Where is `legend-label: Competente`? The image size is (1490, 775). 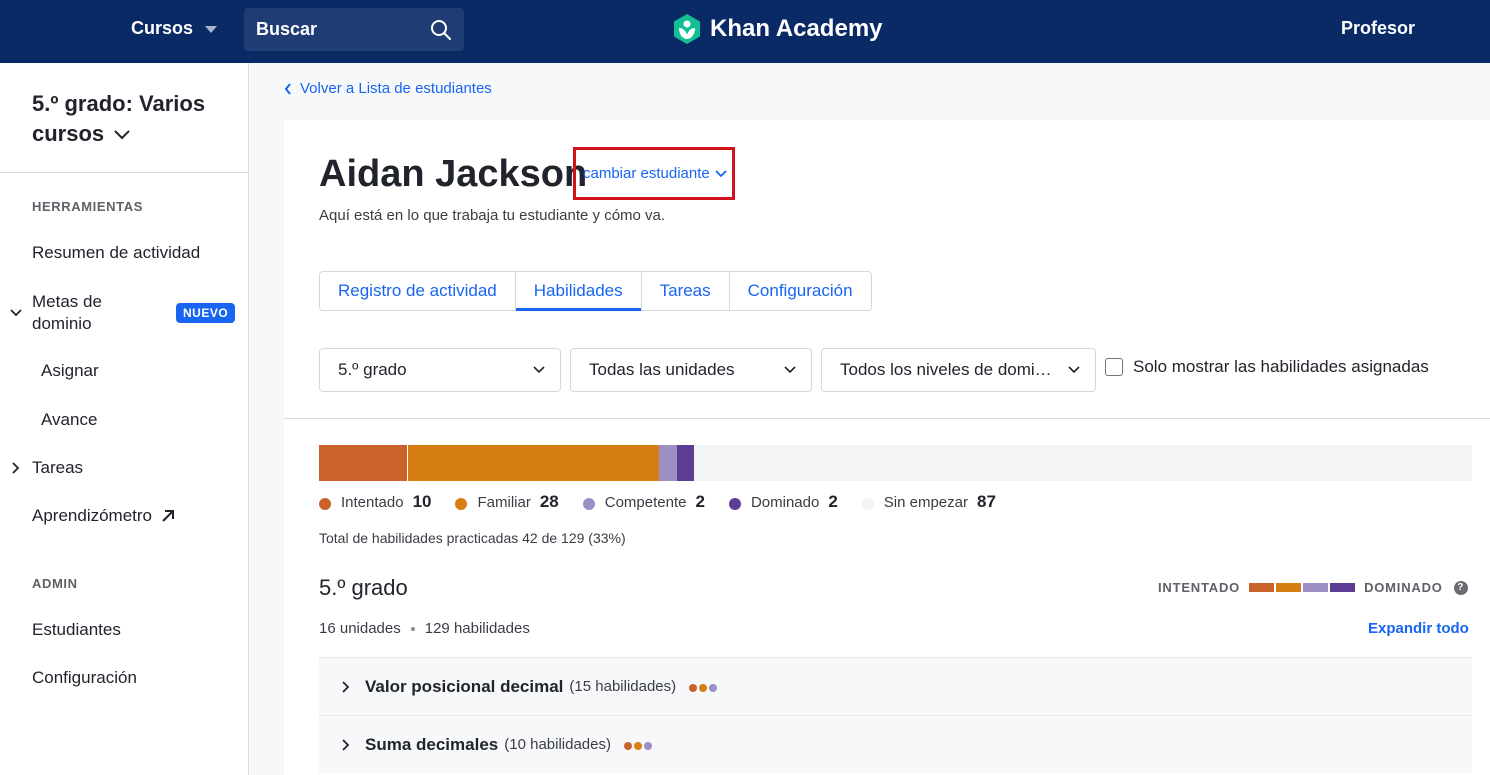 legend-label: Competente is located at coordinates (645, 502).